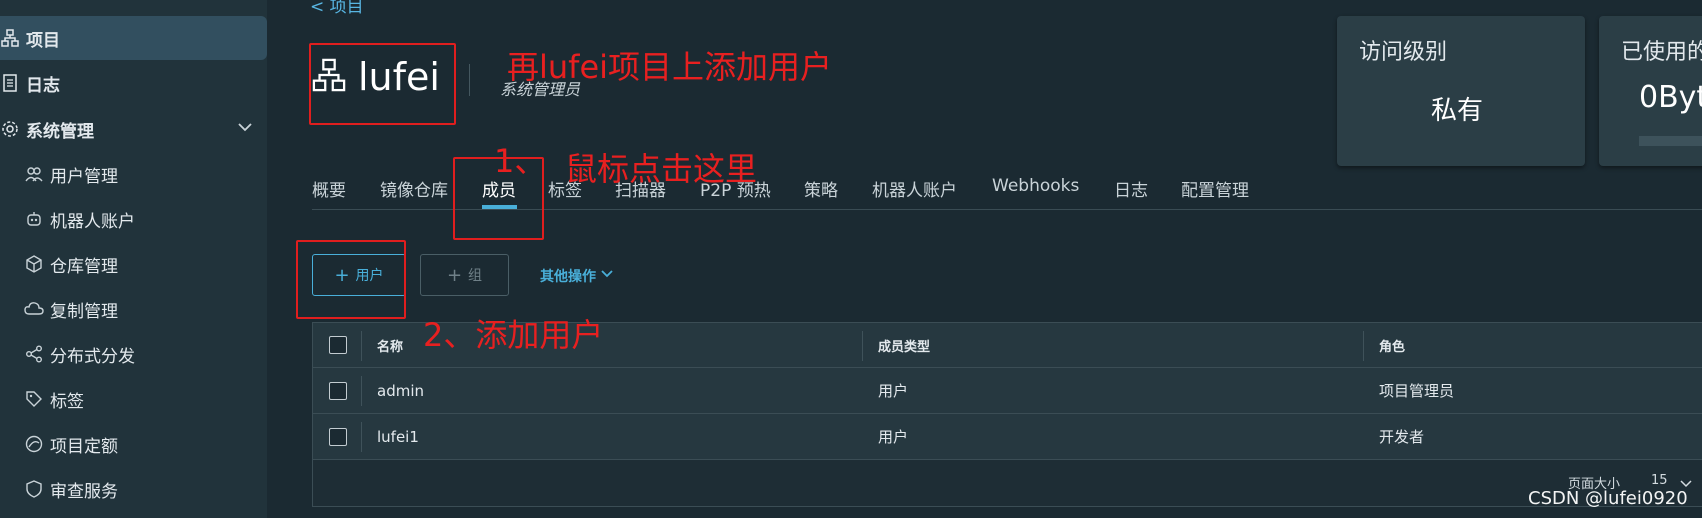 This screenshot has height=518, width=1702. I want to click on tab-logs: 日志, so click(1131, 188).